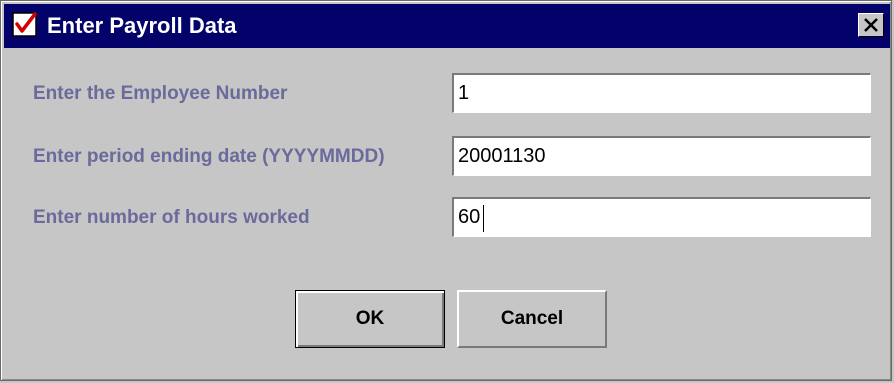  What do you see at coordinates (661, 93) in the screenshot?
I see `employee-number-input` at bounding box center [661, 93].